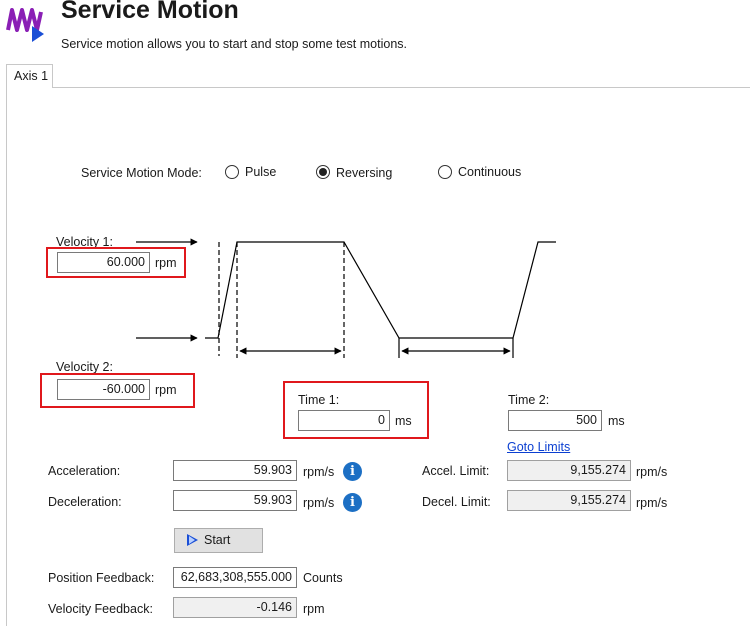 The height and width of the screenshot is (626, 750). I want to click on position-feedback-label: Position Feedback:, so click(101, 578).